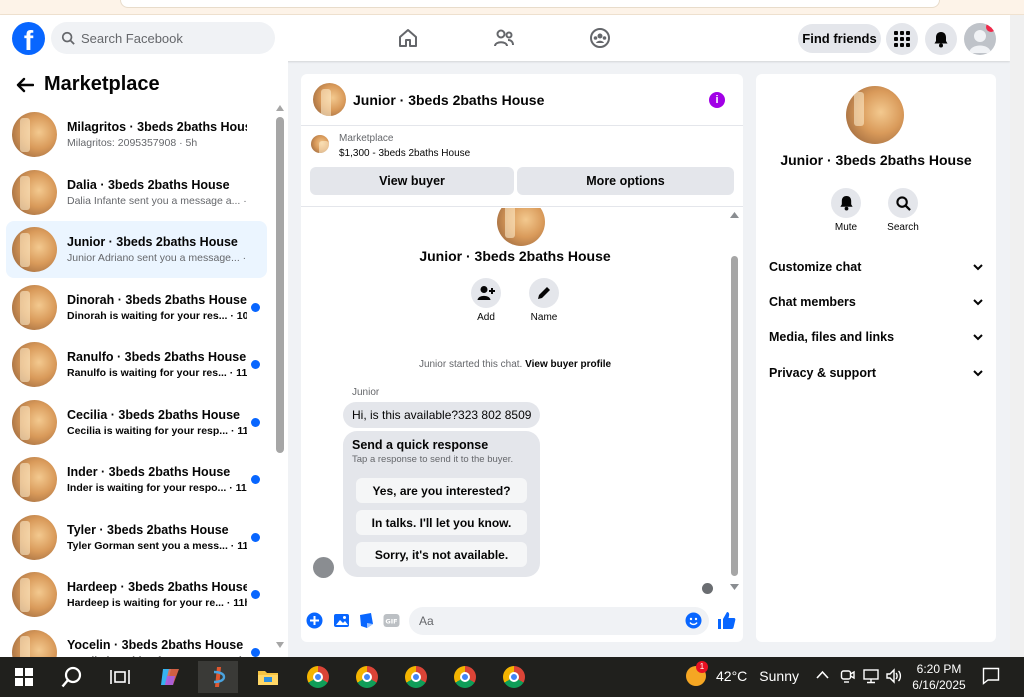 This screenshot has width=1024, height=697. What do you see at coordinates (822, 373) in the screenshot?
I see `section-label: Privacy & support` at bounding box center [822, 373].